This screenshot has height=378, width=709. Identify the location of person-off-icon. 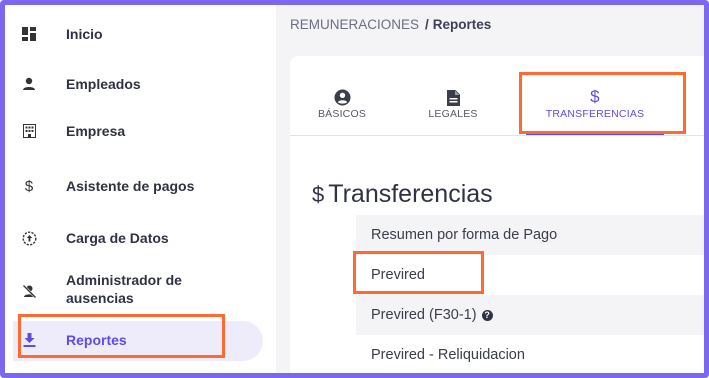
(29, 291).